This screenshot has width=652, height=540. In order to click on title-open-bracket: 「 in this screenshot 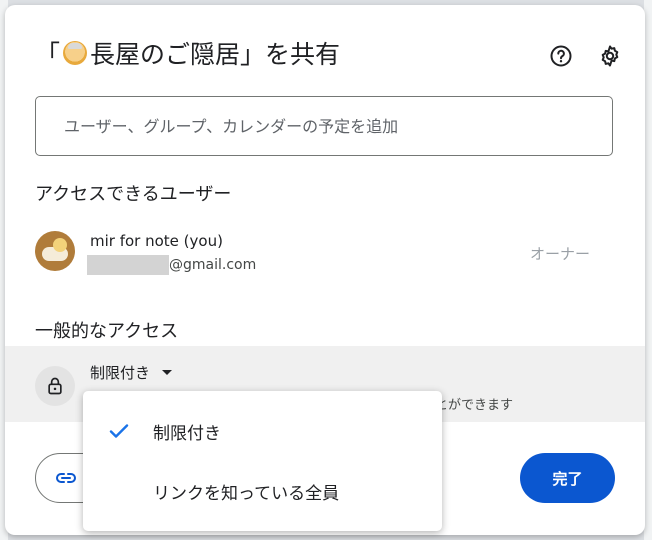, I will do `click(48, 54)`.